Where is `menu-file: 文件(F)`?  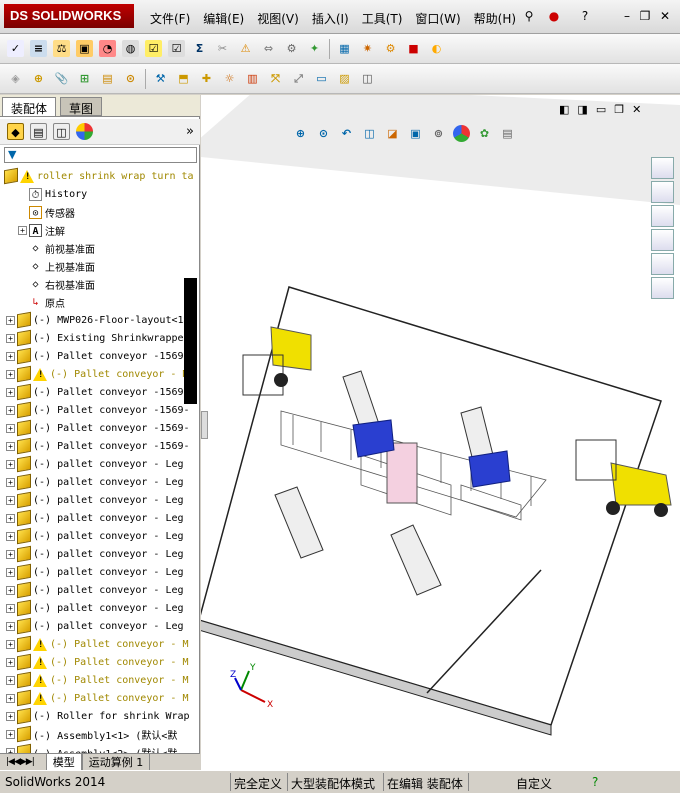 menu-file: 文件(F) is located at coordinates (170, 18).